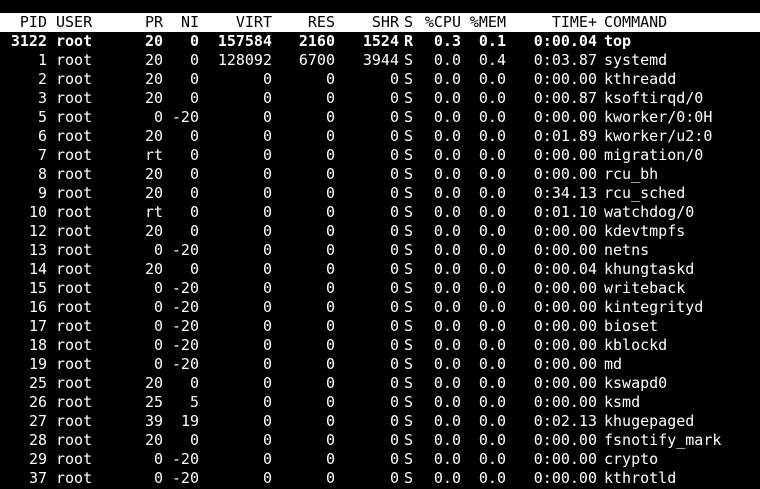 The image size is (760, 489). Describe the element at coordinates (654, 307) in the screenshot. I see `process-command: kintegrityd` at that location.